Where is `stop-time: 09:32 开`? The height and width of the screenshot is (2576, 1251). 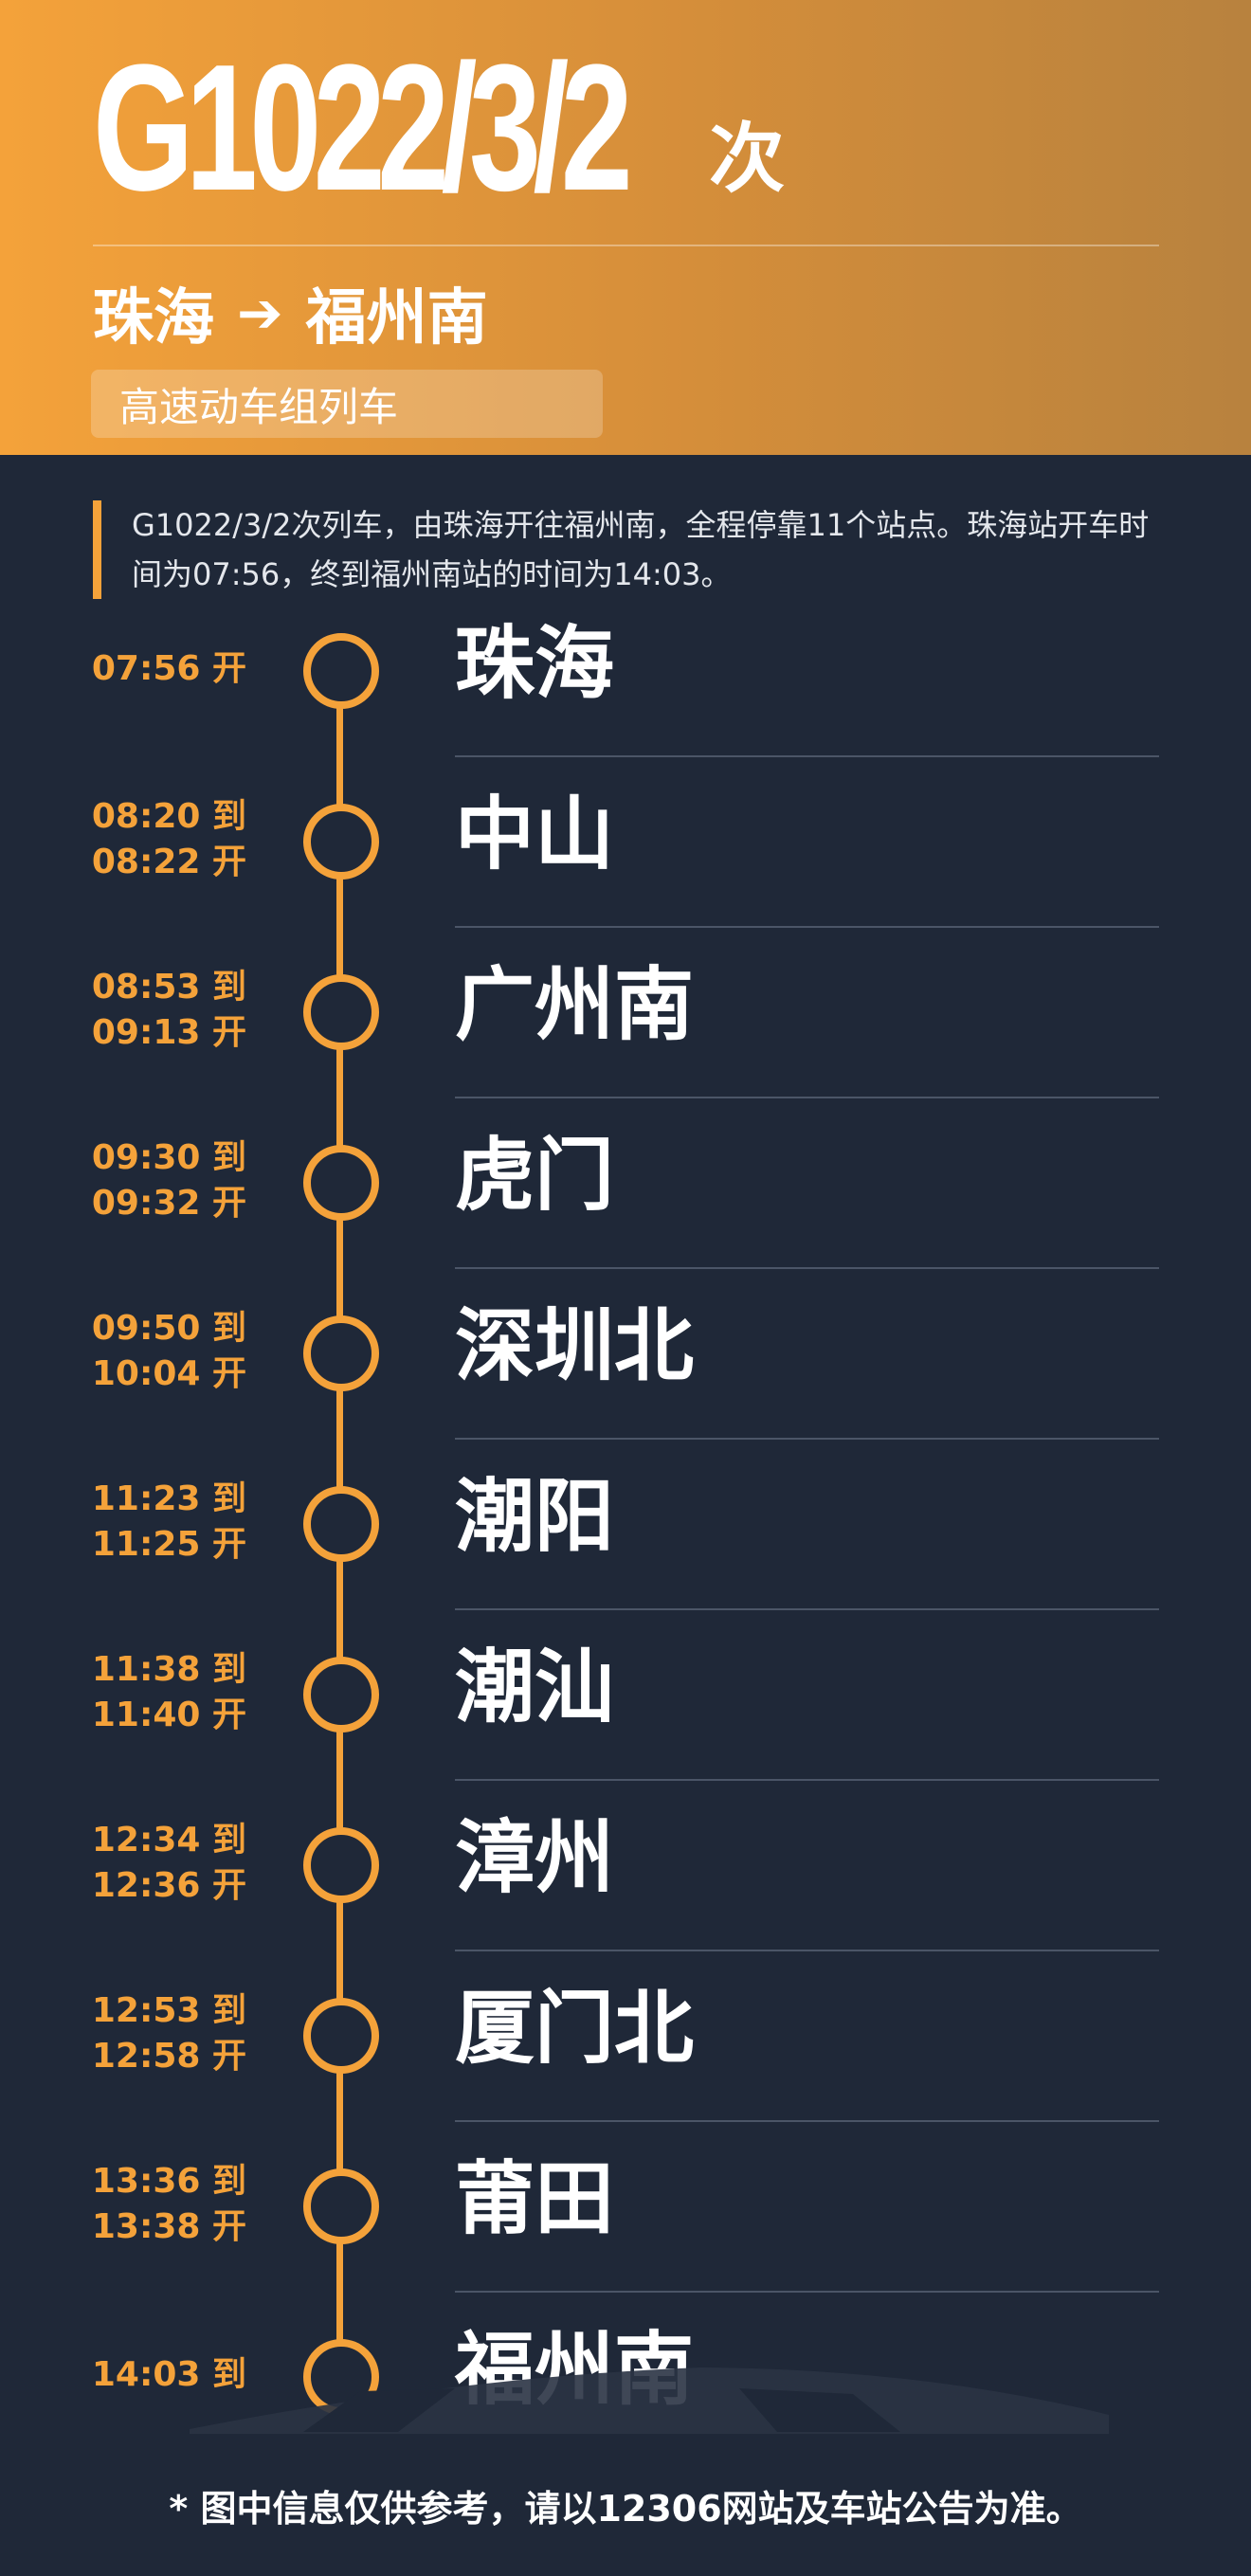 stop-time: 09:32 开 is located at coordinates (168, 1203).